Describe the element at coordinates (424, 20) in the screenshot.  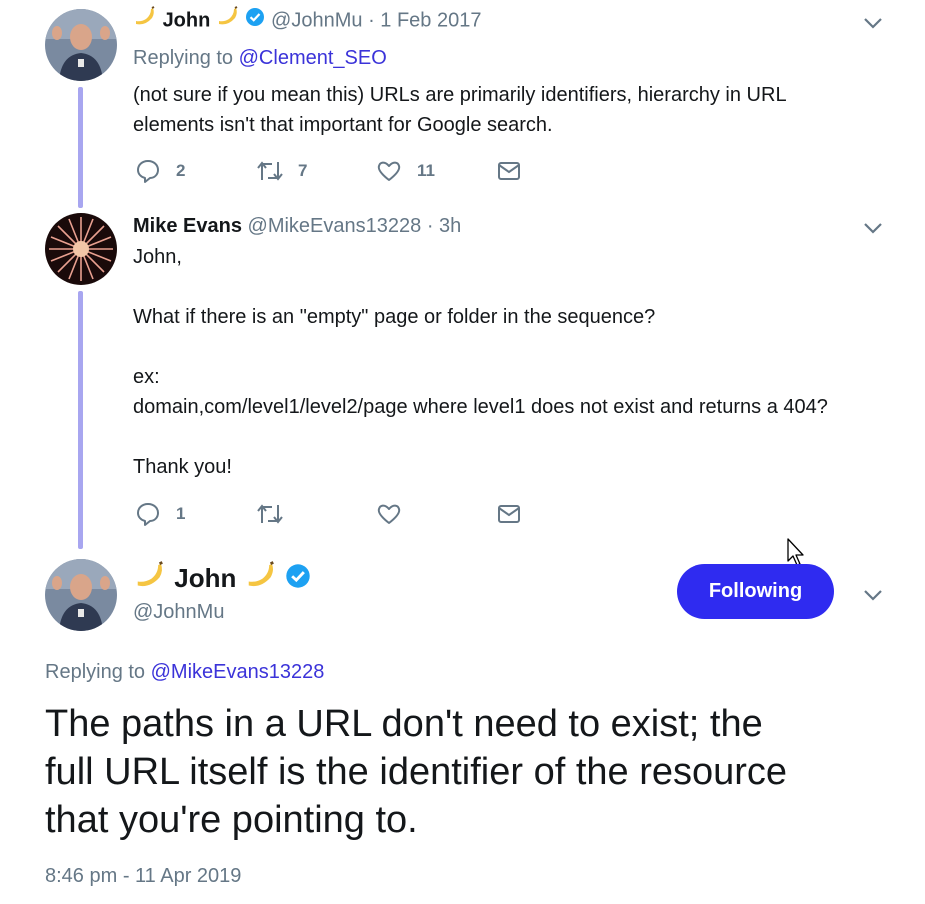
I see `tweet-date: · 1 Feb 2017` at that location.